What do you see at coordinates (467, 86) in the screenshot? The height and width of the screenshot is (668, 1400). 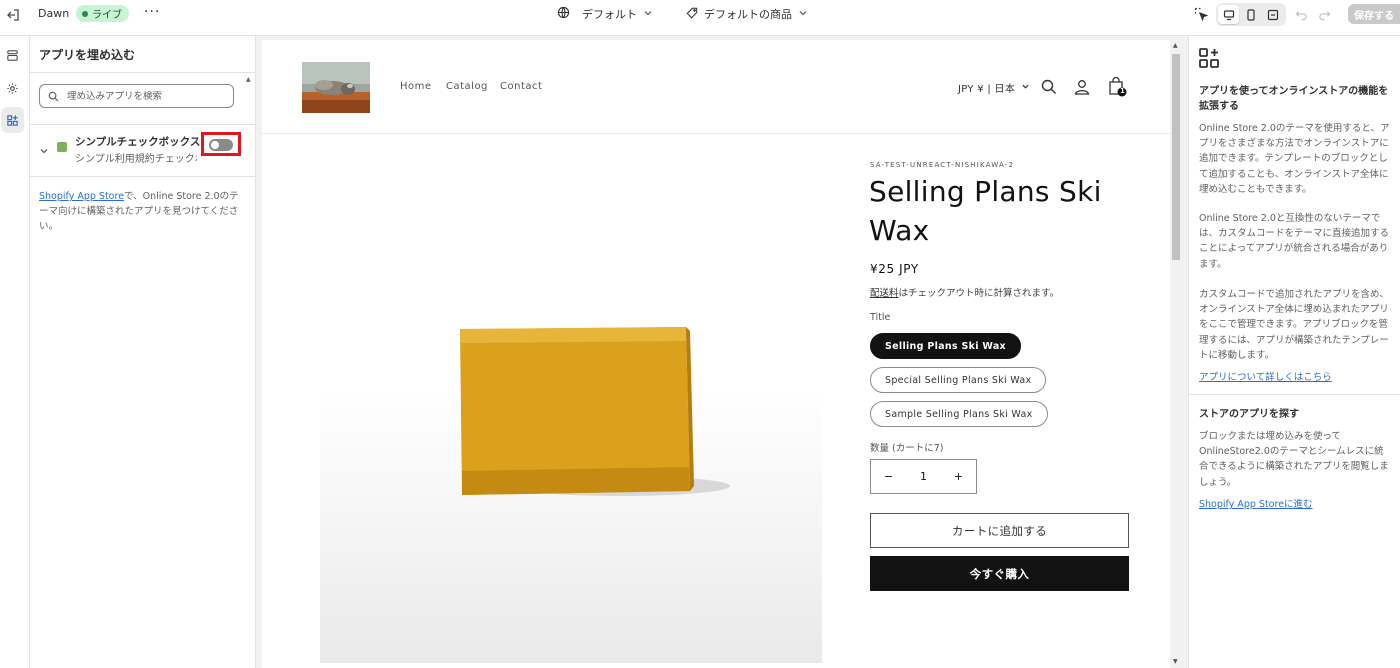 I see `nav-link-catalog: Catalog` at bounding box center [467, 86].